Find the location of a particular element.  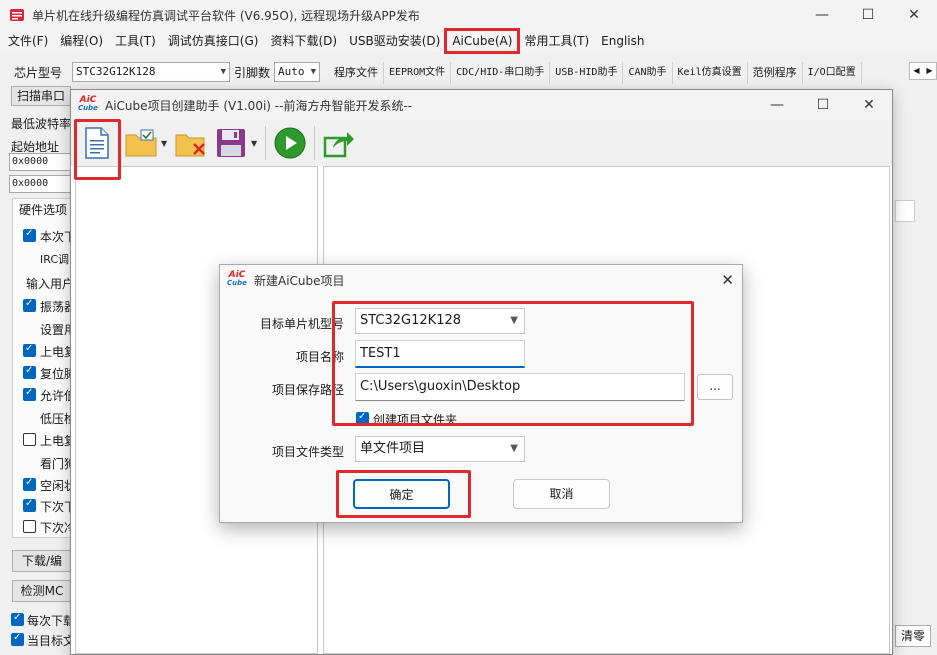

helper-maximize-button: ☐ is located at coordinates (823, 105).